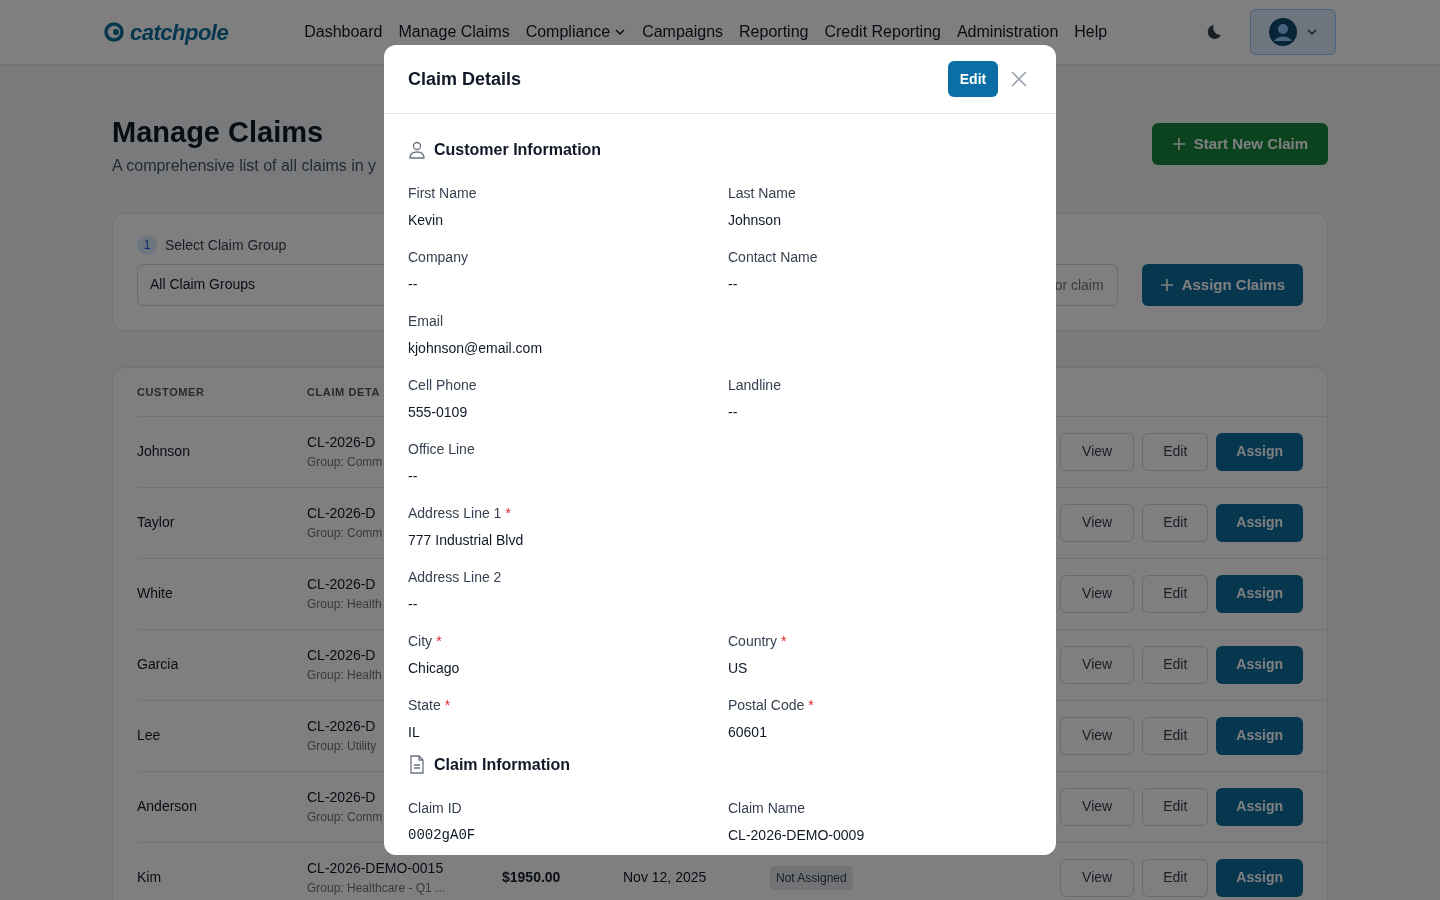  What do you see at coordinates (518, 150) in the screenshot?
I see `section-title: Customer Information` at bounding box center [518, 150].